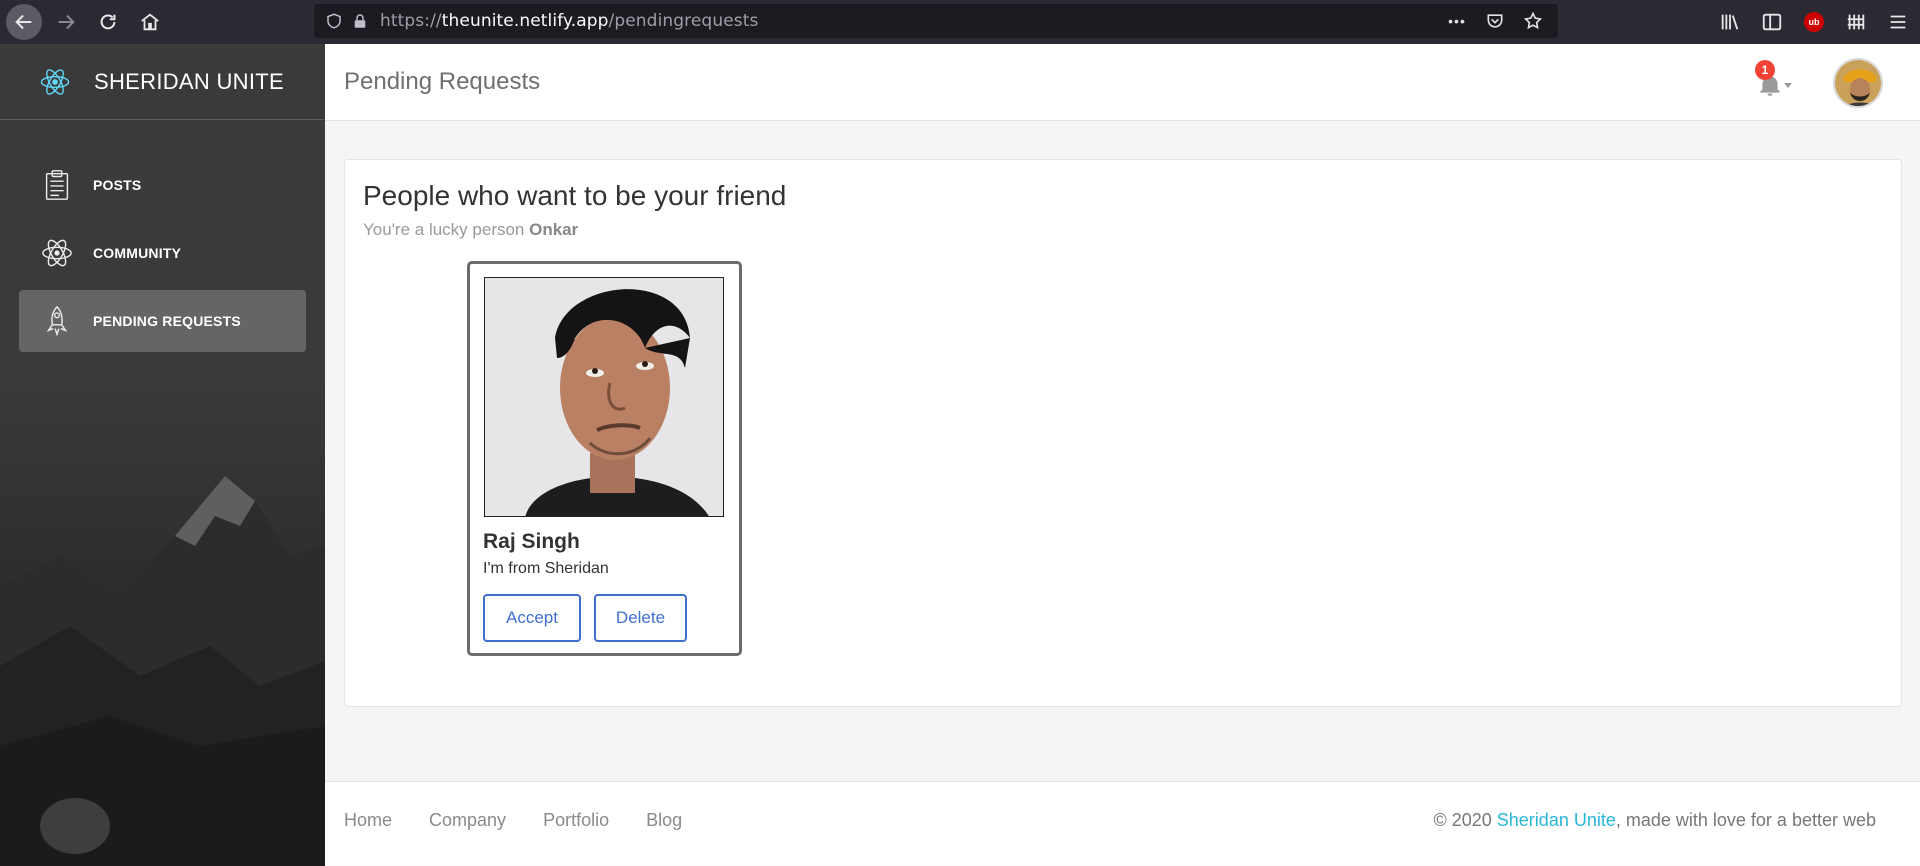 The image size is (1920, 866). Describe the element at coordinates (532, 618) in the screenshot. I see `accept-button: Accept` at that location.